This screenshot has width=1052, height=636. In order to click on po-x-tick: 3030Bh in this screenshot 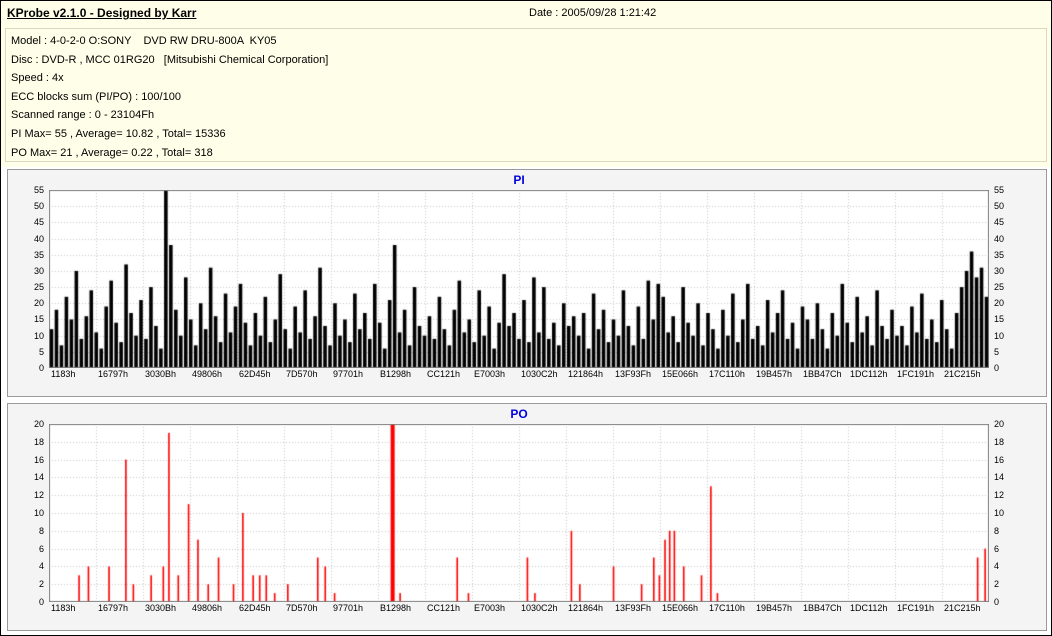, I will do `click(161, 608)`.